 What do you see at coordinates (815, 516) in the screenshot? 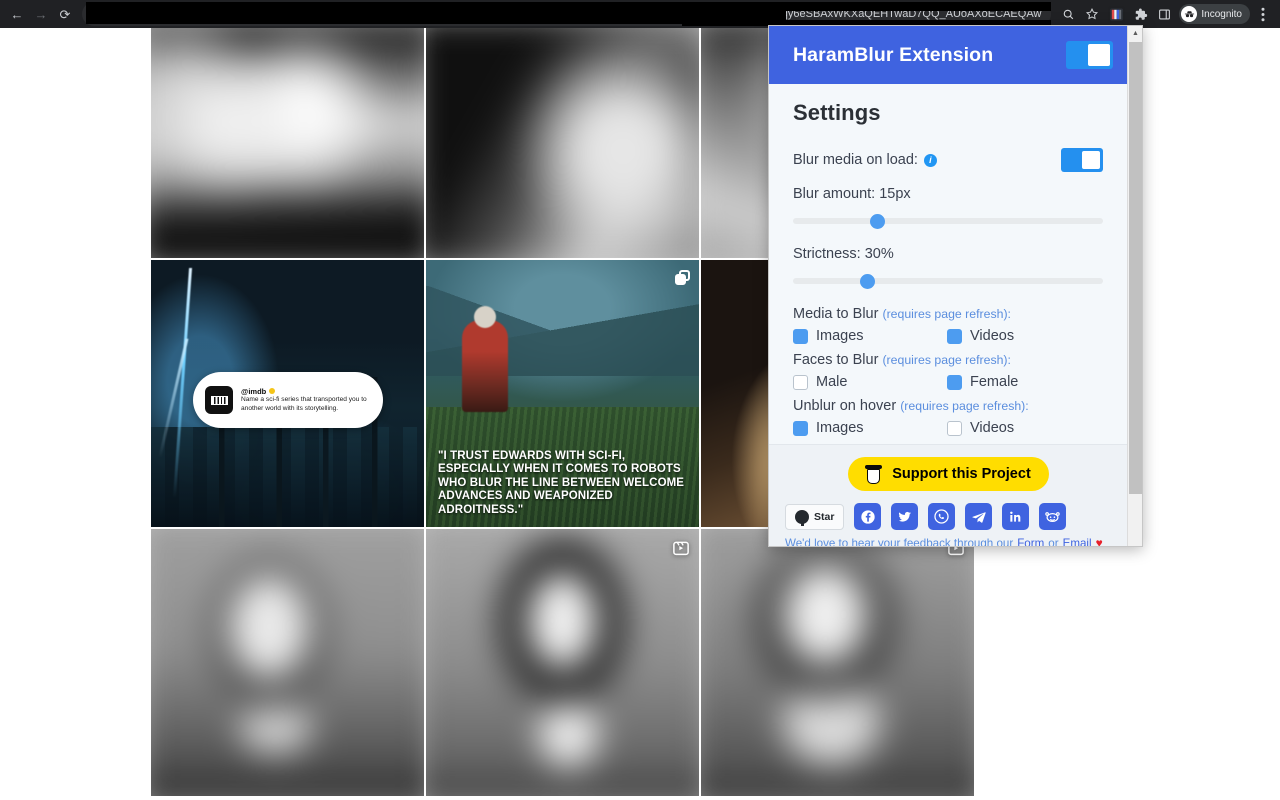
I see `github-star-button: Star` at bounding box center [815, 516].